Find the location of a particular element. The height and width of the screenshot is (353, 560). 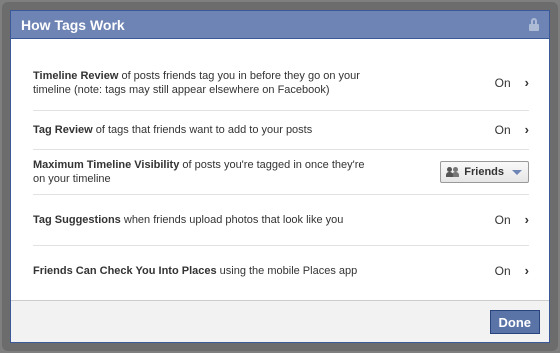

audience-label: Friends is located at coordinates (484, 172).